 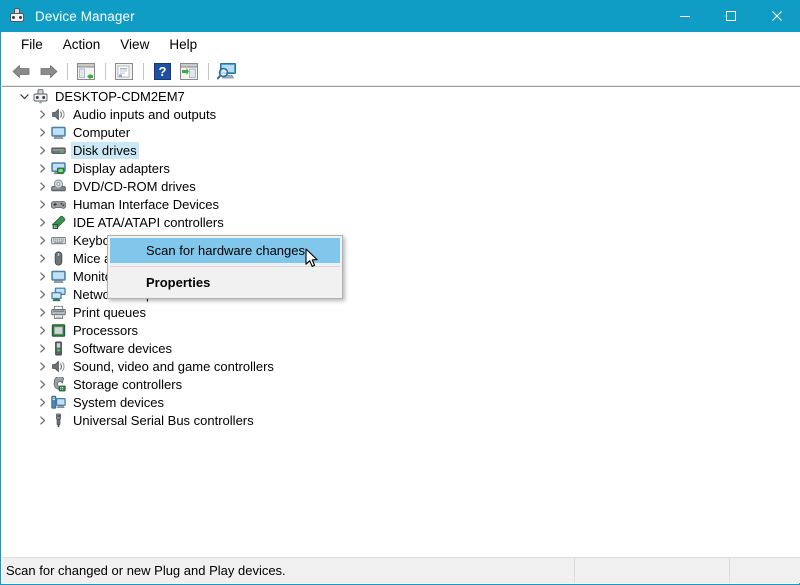 I want to click on scan-for-hardware-changes-button, so click(x=227, y=71).